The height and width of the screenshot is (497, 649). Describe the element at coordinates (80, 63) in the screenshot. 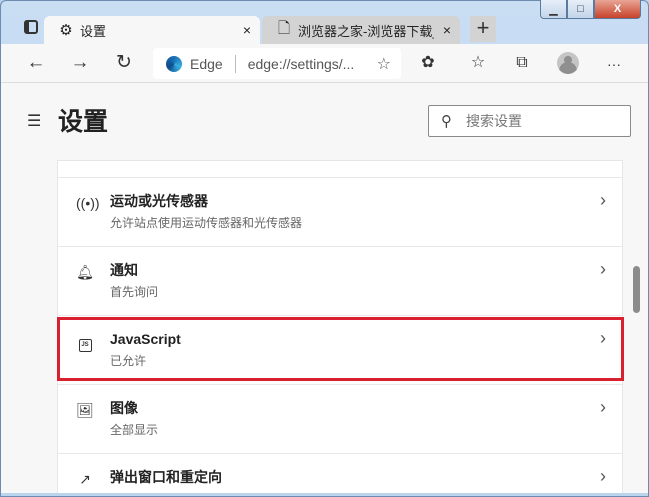

I see `forward-button: →` at that location.